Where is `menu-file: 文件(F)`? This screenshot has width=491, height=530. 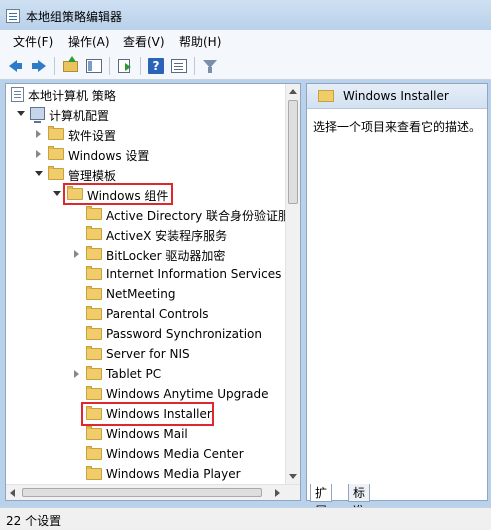 menu-file: 文件(F) is located at coordinates (33, 41).